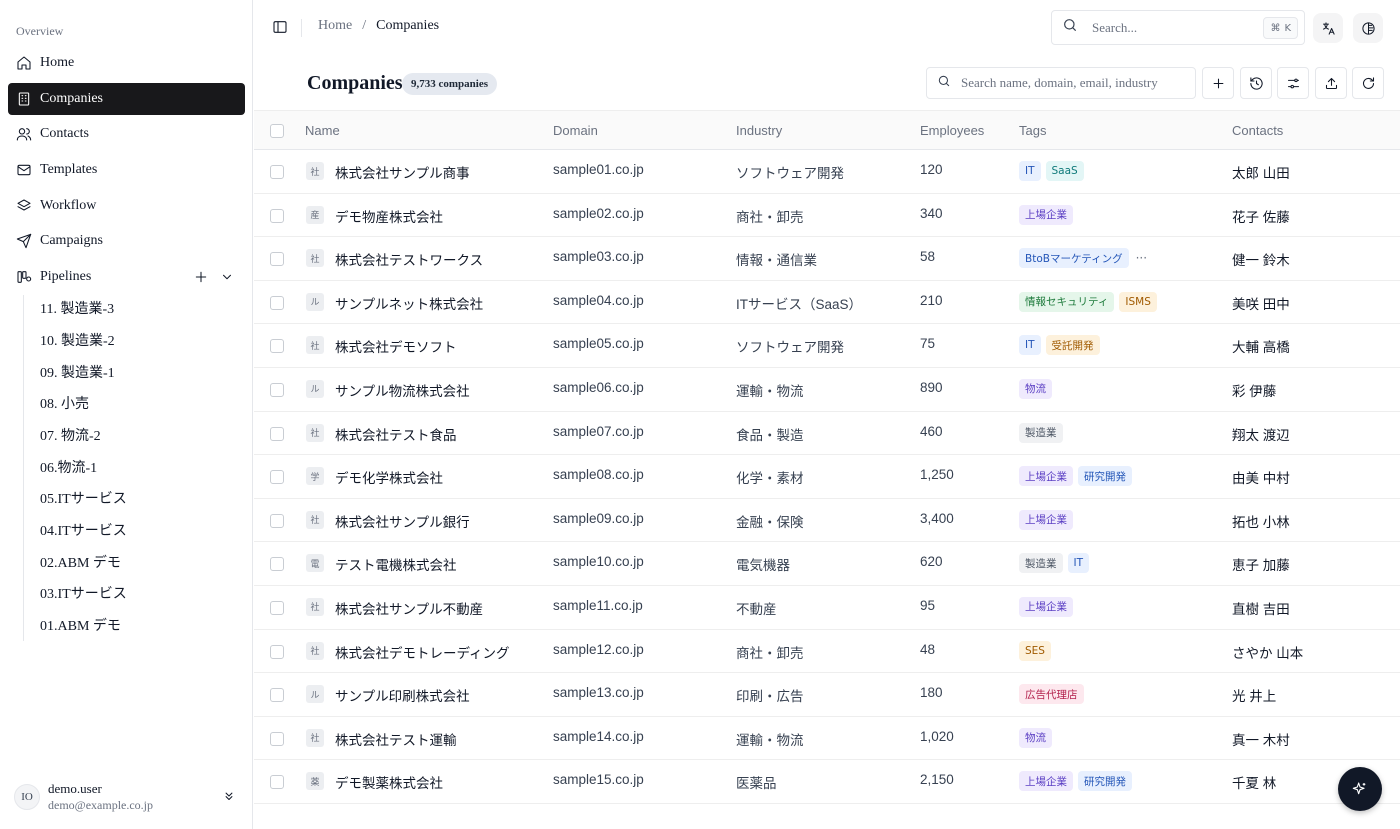  What do you see at coordinates (229, 796) in the screenshot?
I see `chevrons-up-down-icon` at bounding box center [229, 796].